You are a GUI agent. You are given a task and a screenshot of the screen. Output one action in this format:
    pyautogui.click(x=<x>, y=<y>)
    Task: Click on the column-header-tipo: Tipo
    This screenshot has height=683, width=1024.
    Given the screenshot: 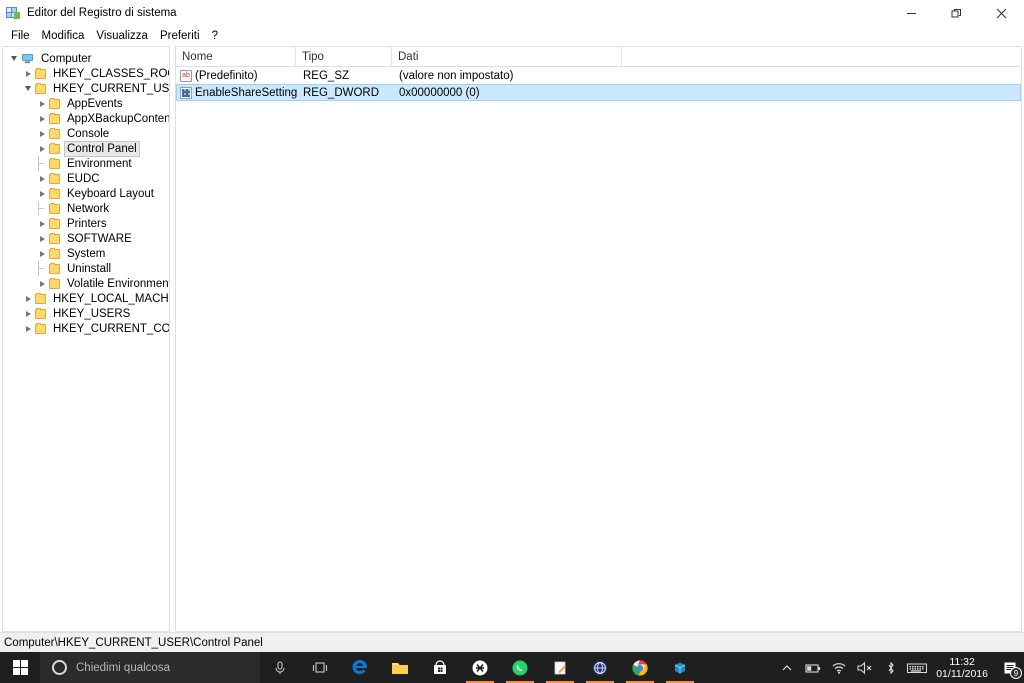 What is the action you would take?
    pyautogui.click(x=344, y=56)
    